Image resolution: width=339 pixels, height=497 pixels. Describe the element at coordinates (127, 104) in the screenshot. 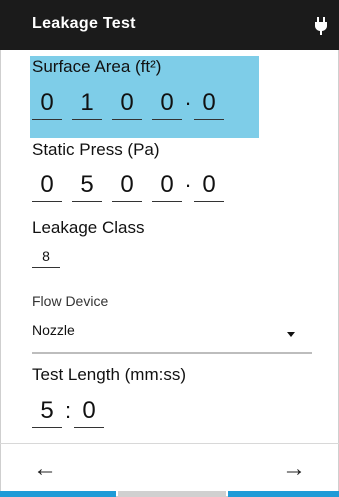

I see `surface-area-digit-3: 0` at that location.